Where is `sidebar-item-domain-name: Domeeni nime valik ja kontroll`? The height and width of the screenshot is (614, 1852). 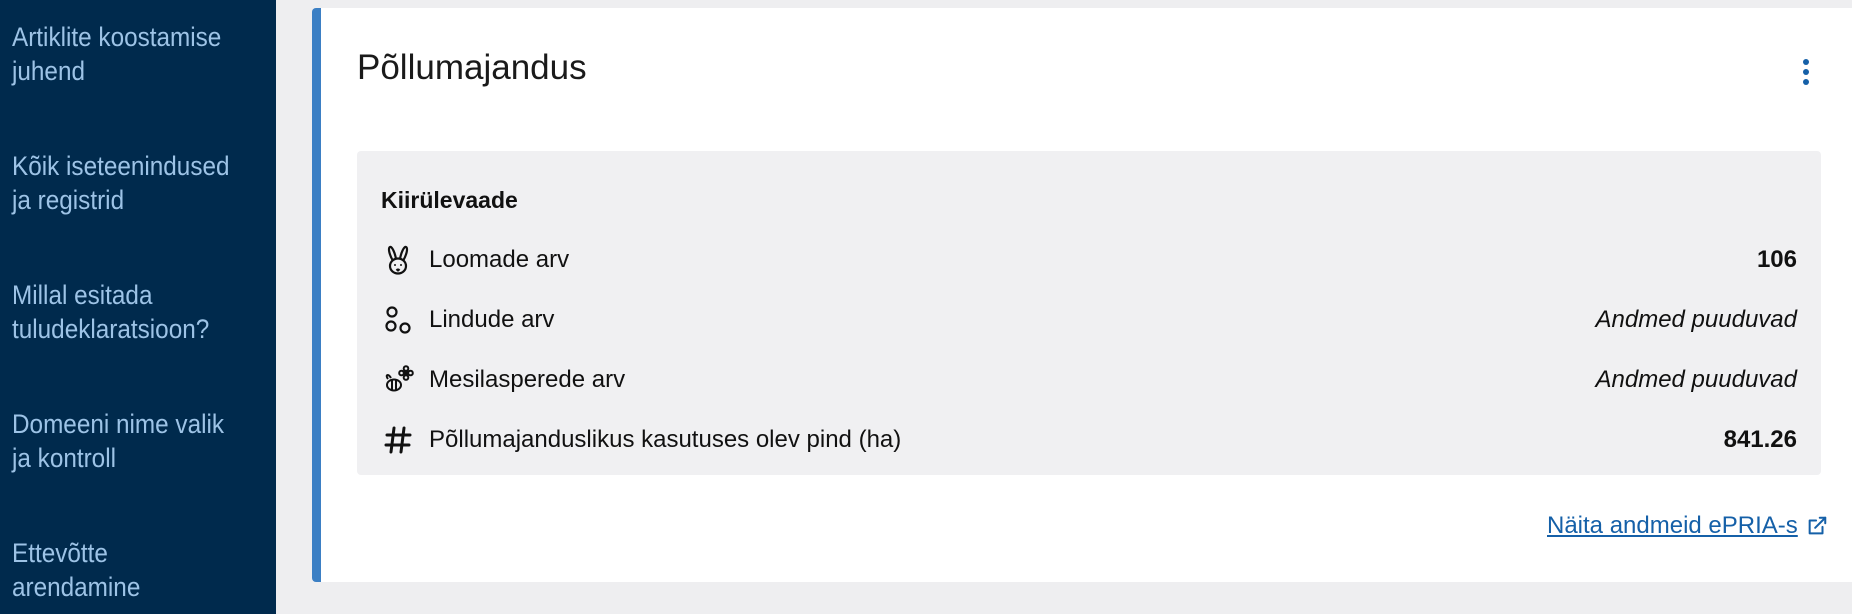 sidebar-item-domain-name: Domeeni nime valik ja kontroll is located at coordinates (125, 441).